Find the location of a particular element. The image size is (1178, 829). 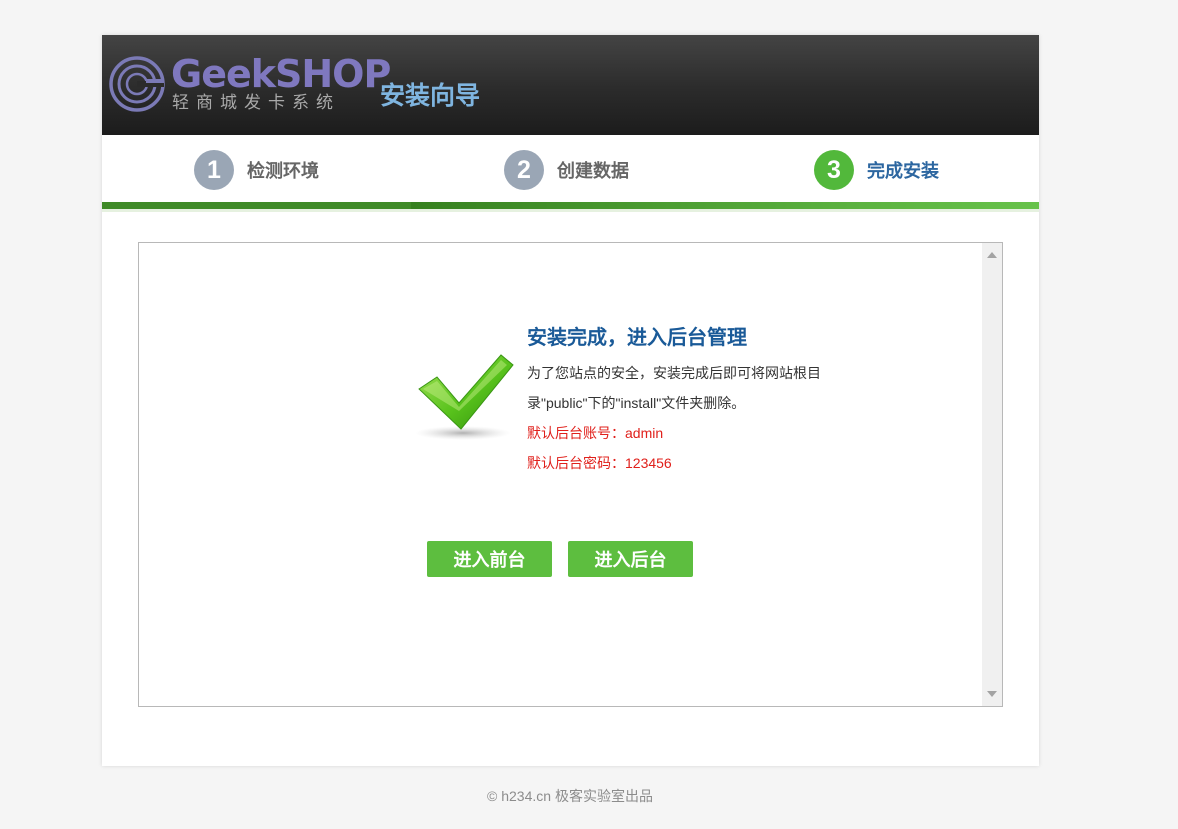

vertical-scrollbar is located at coordinates (992, 474).